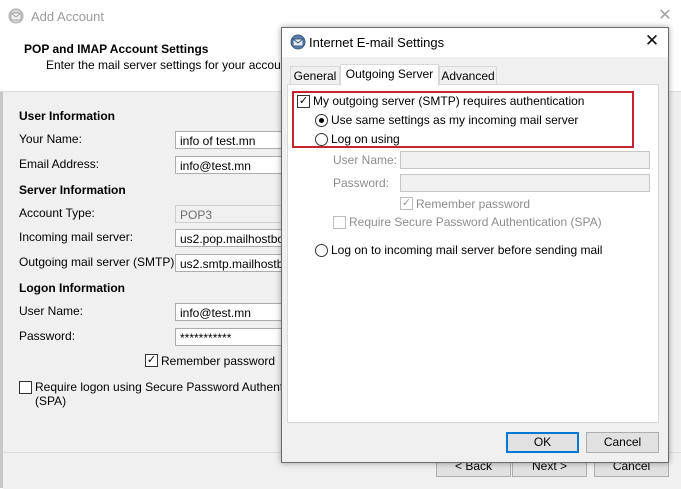  Describe the element at coordinates (315, 76) in the screenshot. I see `tab-general: General` at that location.